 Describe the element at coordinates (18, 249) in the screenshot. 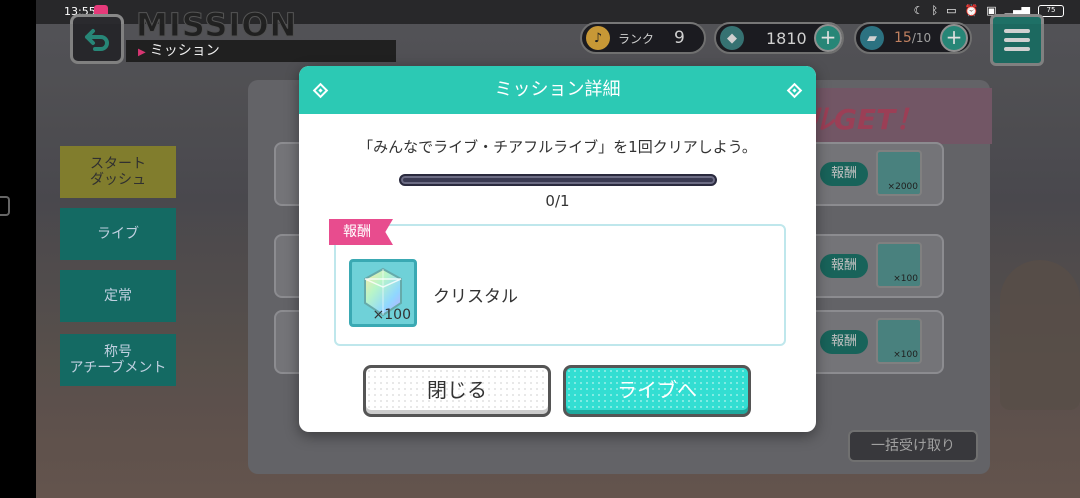

I see `screen-bezel` at that location.